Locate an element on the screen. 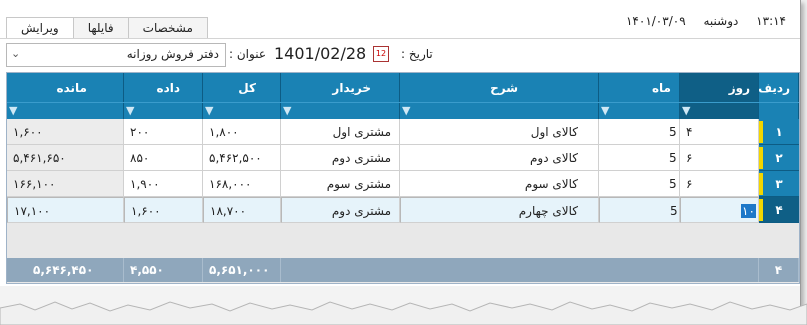 This screenshot has height=325, width=807. footer-count: ۴ is located at coordinates (779, 270).